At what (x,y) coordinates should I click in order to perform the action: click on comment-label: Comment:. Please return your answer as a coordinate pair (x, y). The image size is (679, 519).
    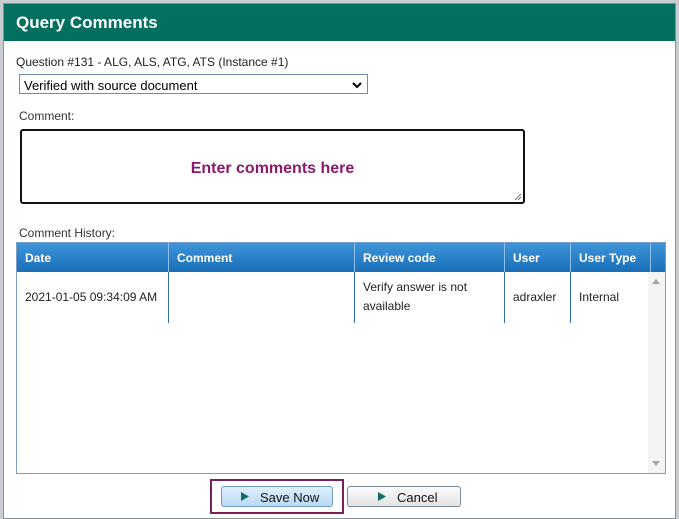
    Looking at the image, I should click on (47, 116).